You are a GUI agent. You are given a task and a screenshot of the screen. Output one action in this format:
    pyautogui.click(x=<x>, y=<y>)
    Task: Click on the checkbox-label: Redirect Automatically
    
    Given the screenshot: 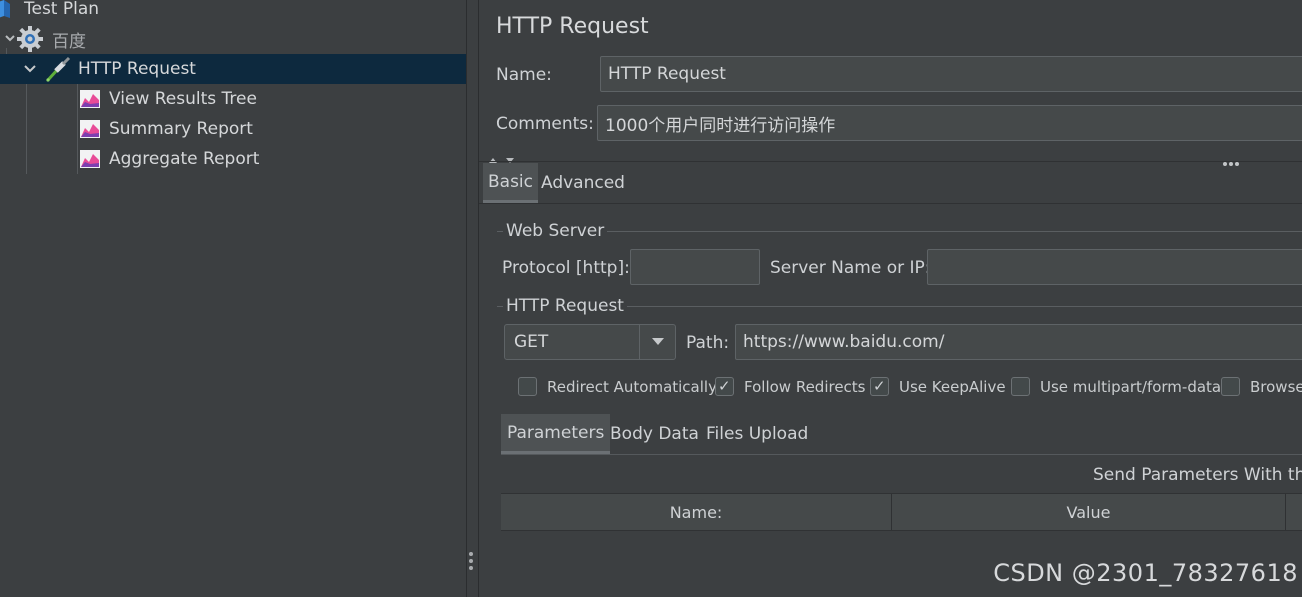 What is the action you would take?
    pyautogui.click(x=632, y=386)
    